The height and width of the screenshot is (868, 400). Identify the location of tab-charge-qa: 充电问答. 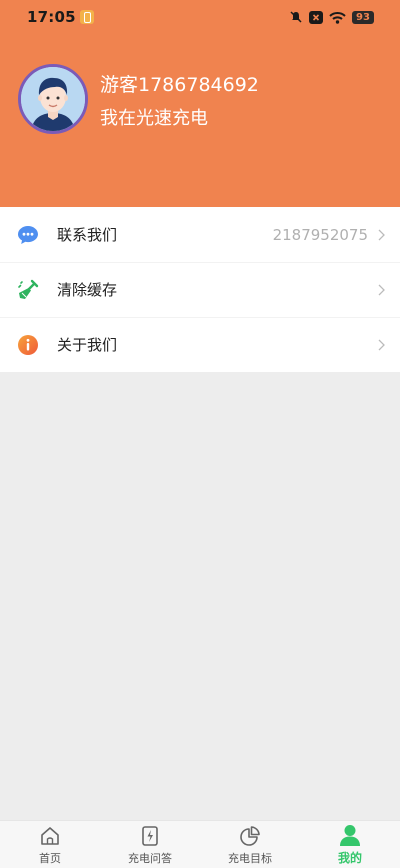
(150, 844).